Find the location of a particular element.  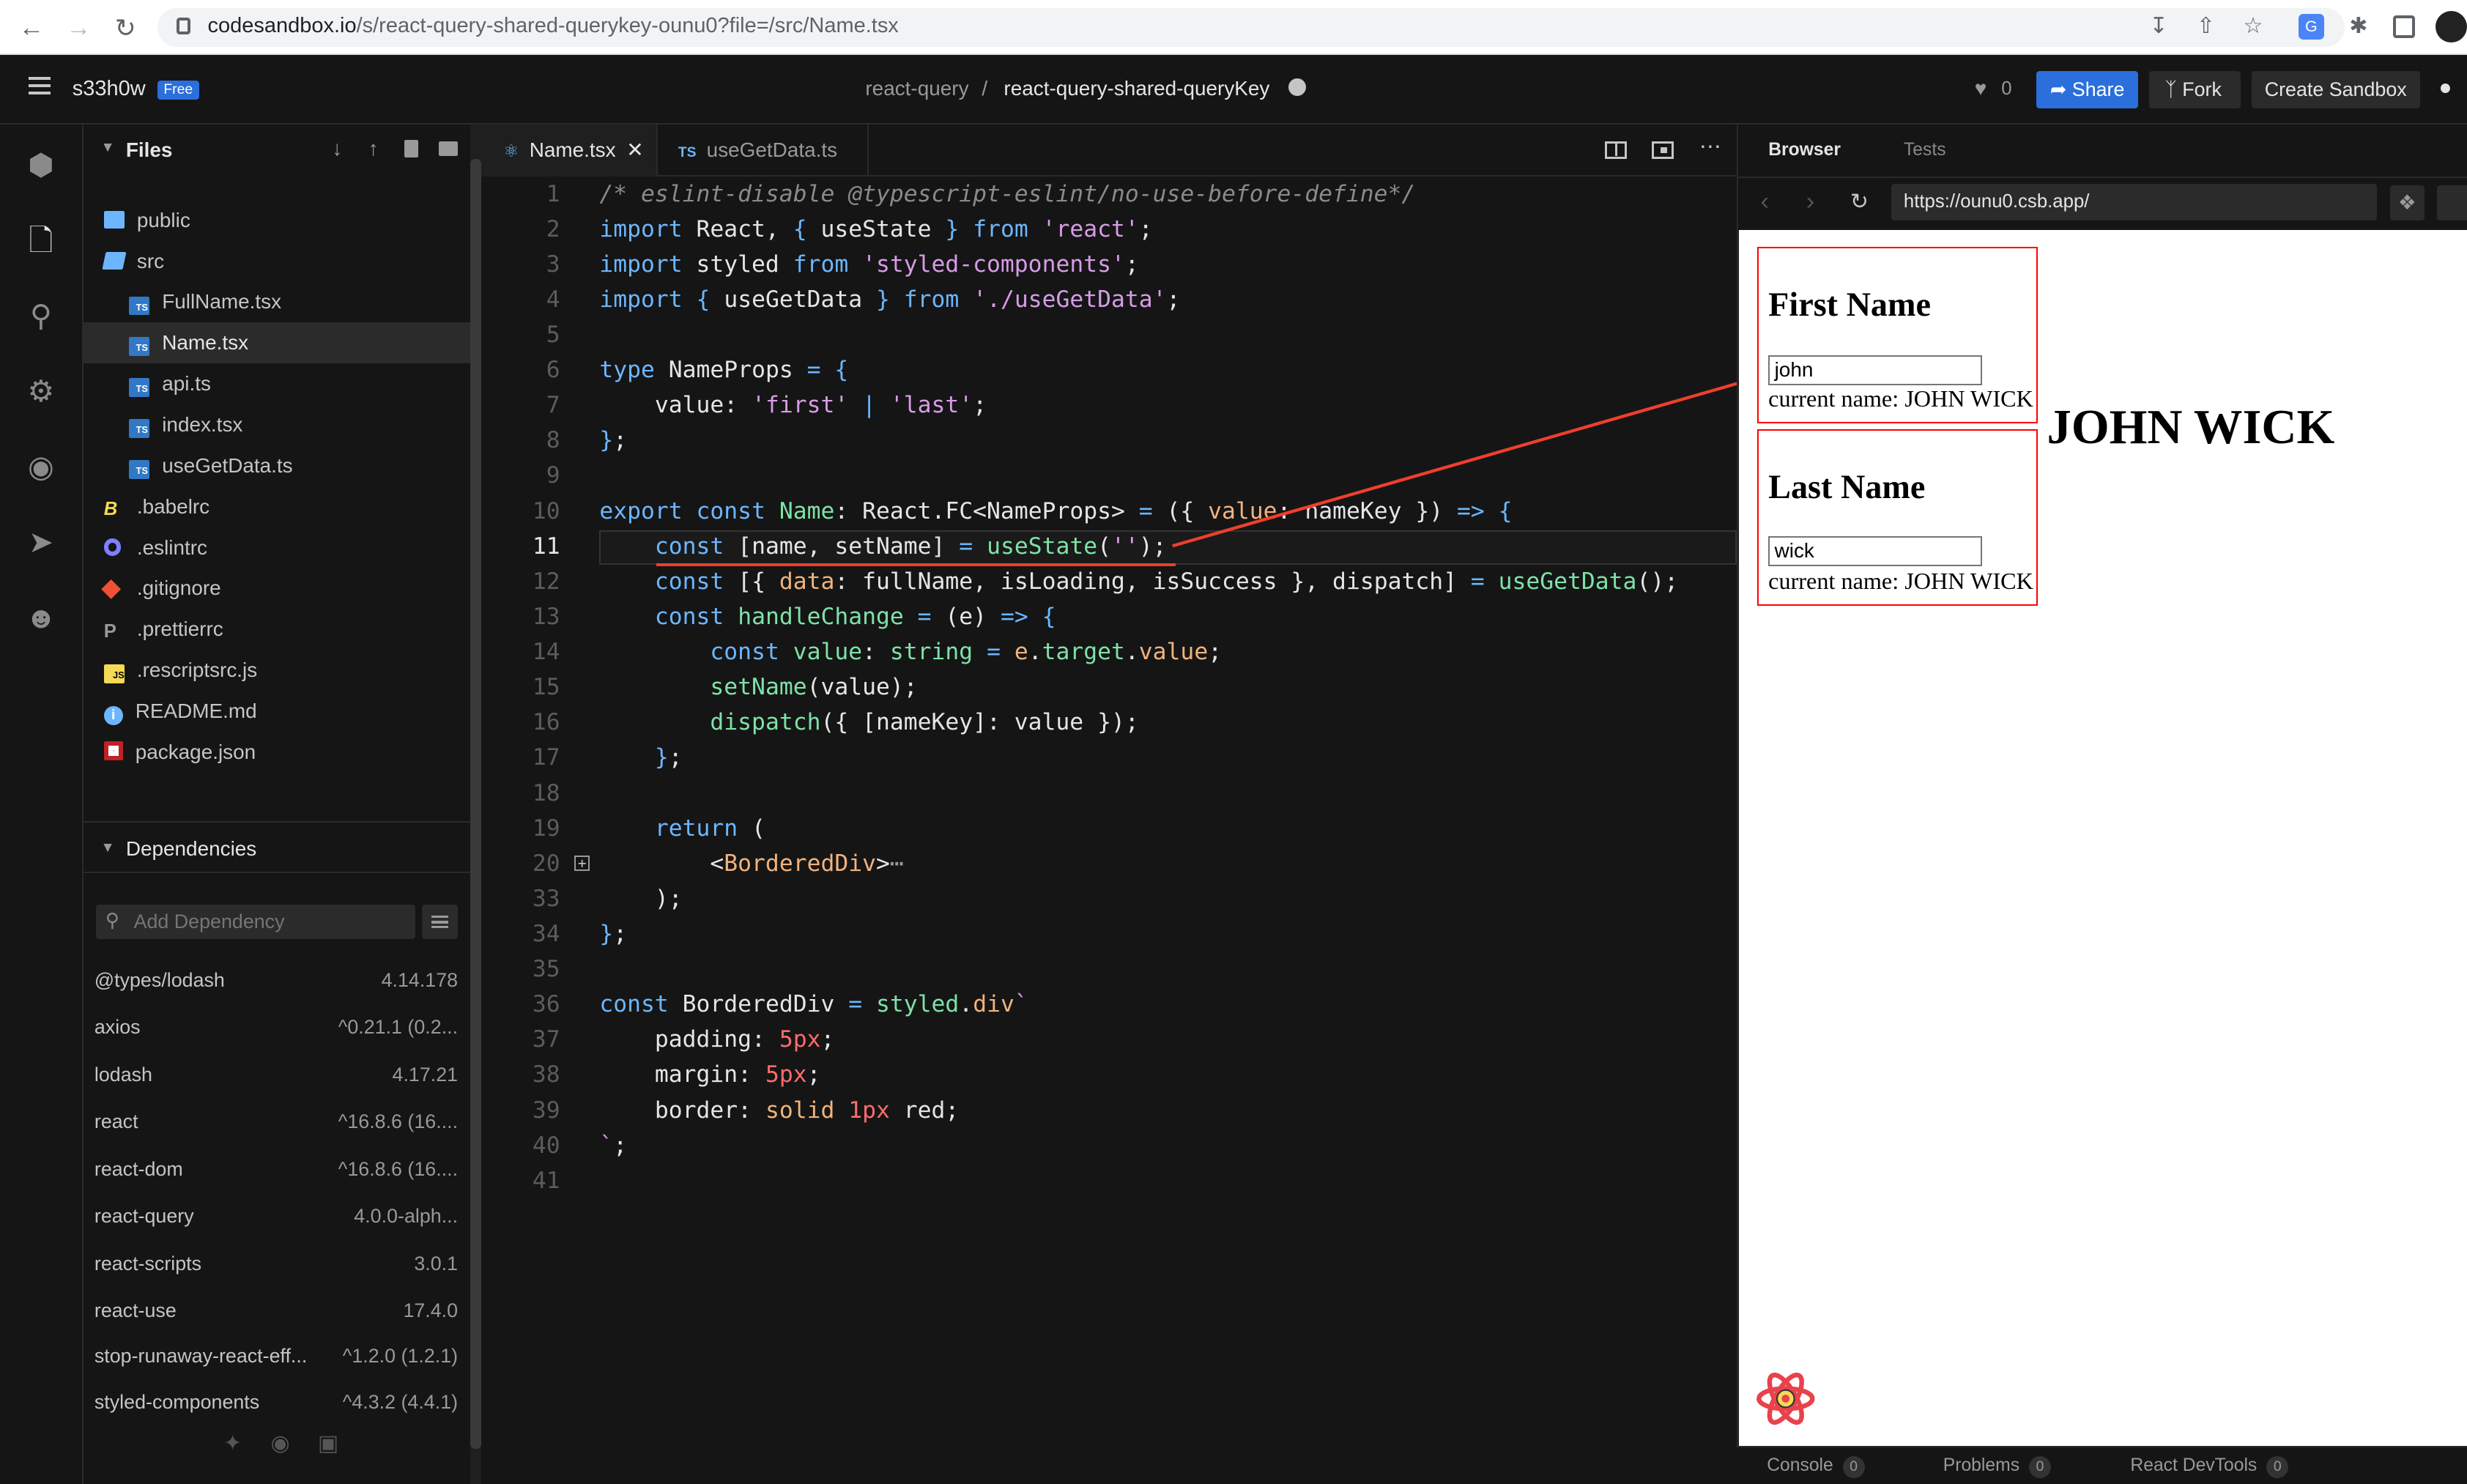

user-name: s33h0w is located at coordinates (109, 89).